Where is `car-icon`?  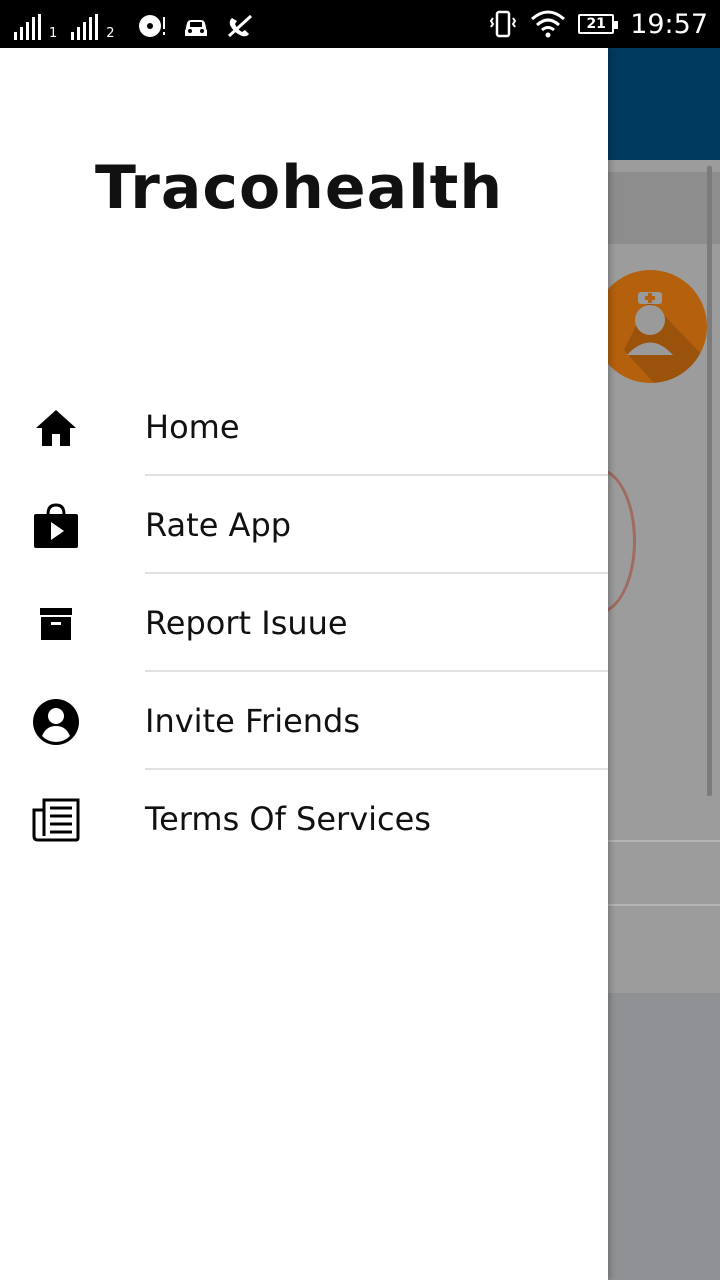 car-icon is located at coordinates (195, 28).